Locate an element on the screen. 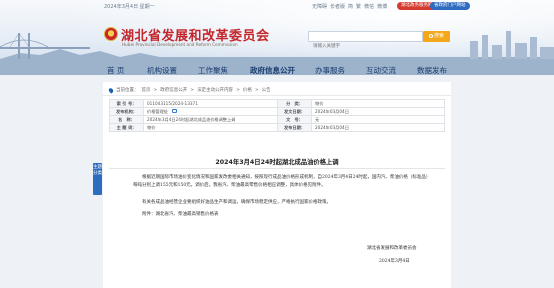 The width and height of the screenshot is (554, 288). breadcrumb: 当前位置： 首页 > 政府信息公开 > 法定主动公开内容 > 价格 > 公告 is located at coordinates (189, 90).